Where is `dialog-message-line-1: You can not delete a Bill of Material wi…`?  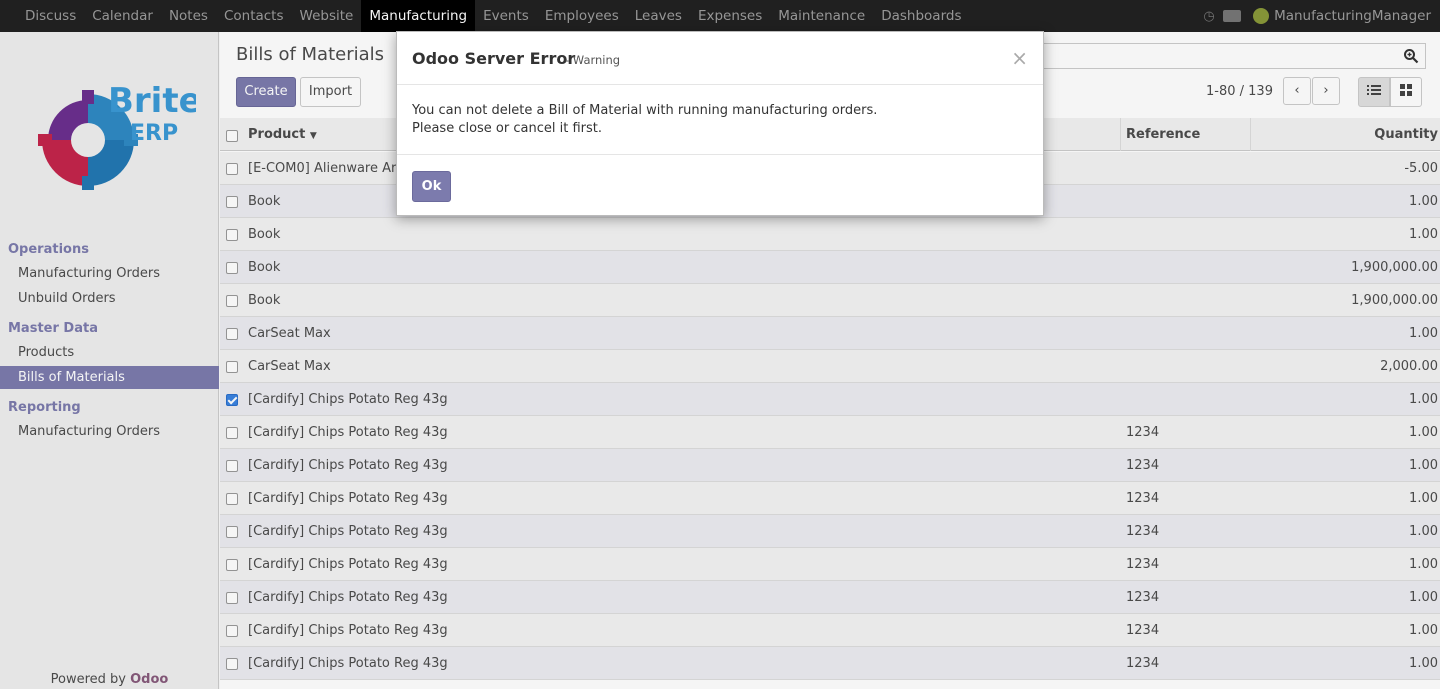 dialog-message-line-1: You can not delete a Bill of Material wi… is located at coordinates (645, 110).